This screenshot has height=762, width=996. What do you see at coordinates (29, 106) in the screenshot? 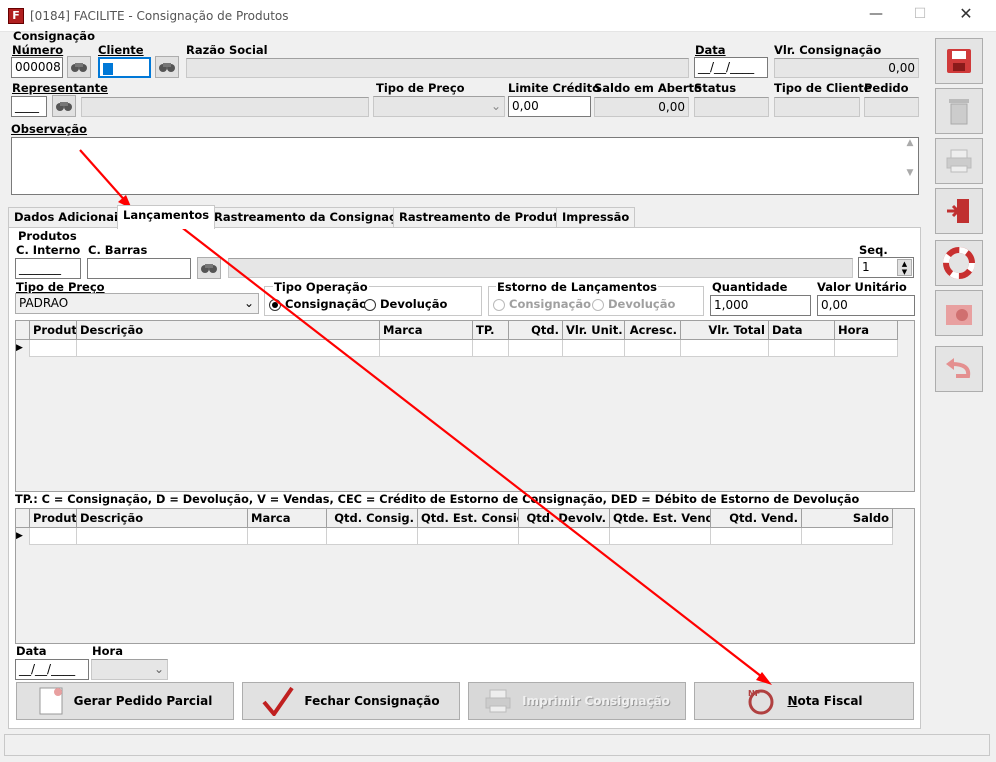
I see `representante-input: ____` at bounding box center [29, 106].